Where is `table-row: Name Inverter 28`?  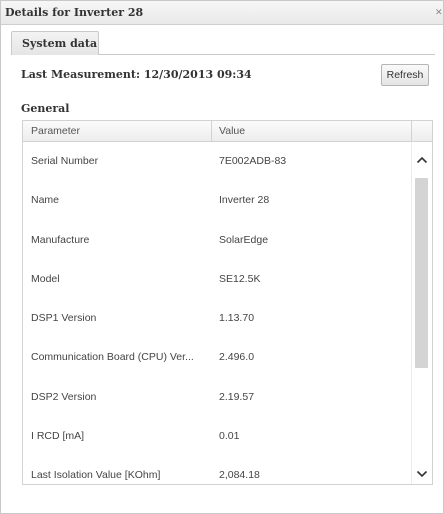 table-row: Name Inverter 28 is located at coordinates (217, 200).